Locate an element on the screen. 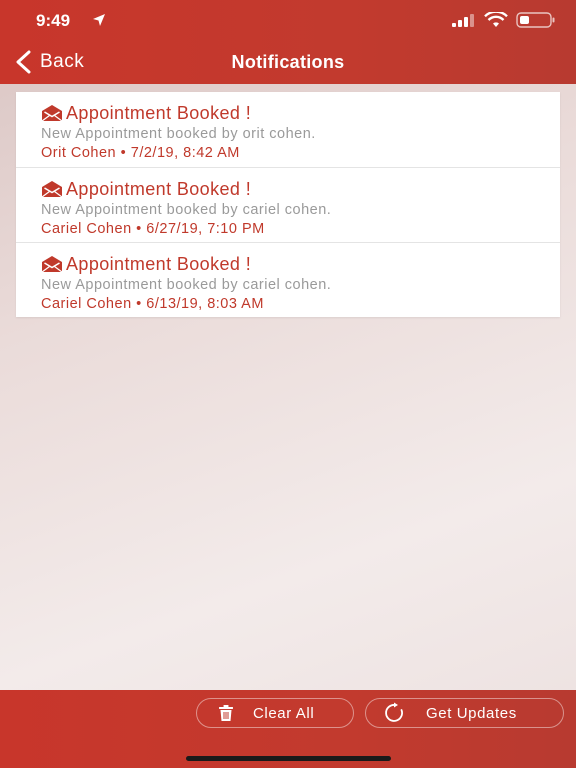 The height and width of the screenshot is (768, 576). notification-meta: Cariel Cohen • 6/13/19, 8:03 AM is located at coordinates (300, 305).